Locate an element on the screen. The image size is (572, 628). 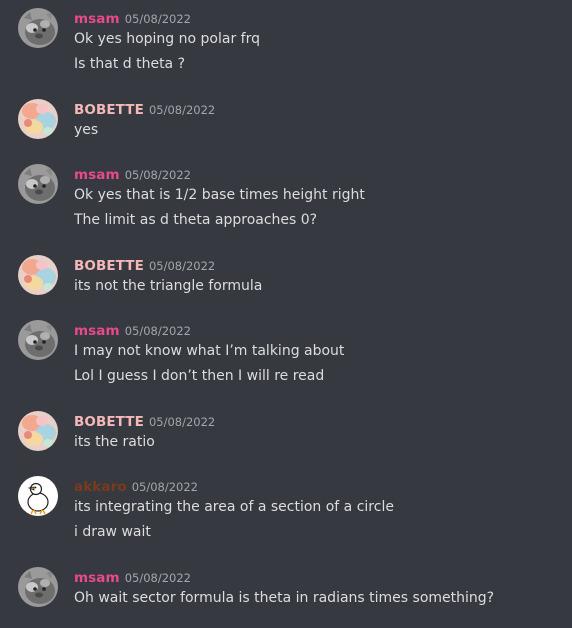
message-line: its the ratio is located at coordinates (114, 442).